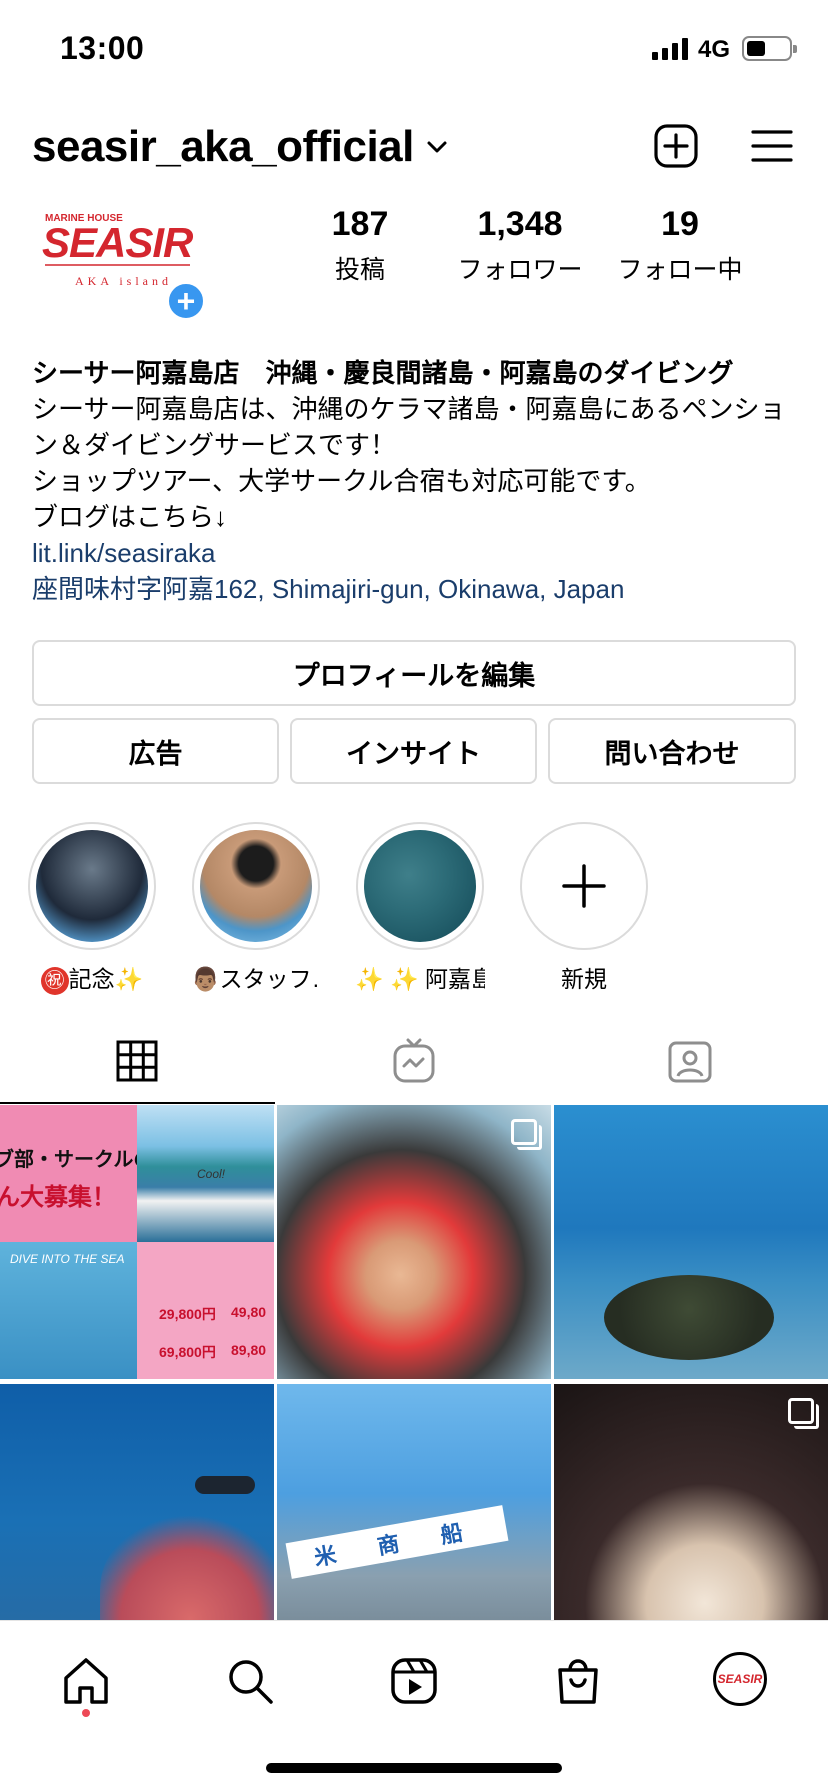 This screenshot has height=1792, width=828. I want to click on person-icon: 👨🏽, so click(205, 979).